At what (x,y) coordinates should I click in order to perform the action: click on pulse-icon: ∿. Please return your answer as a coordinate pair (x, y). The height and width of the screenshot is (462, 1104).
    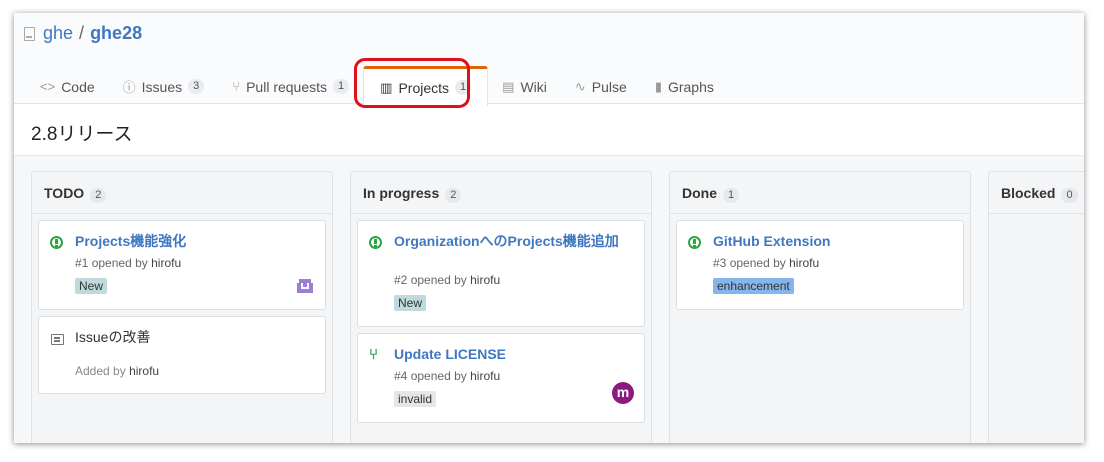
    Looking at the image, I should click on (580, 86).